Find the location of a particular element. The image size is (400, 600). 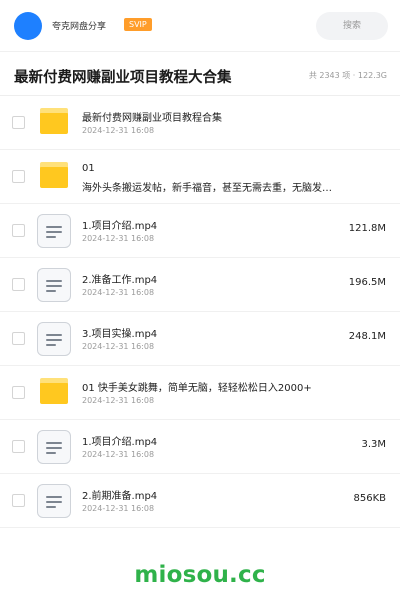

user-name: 夸克网盘分享 is located at coordinates (79, 25).